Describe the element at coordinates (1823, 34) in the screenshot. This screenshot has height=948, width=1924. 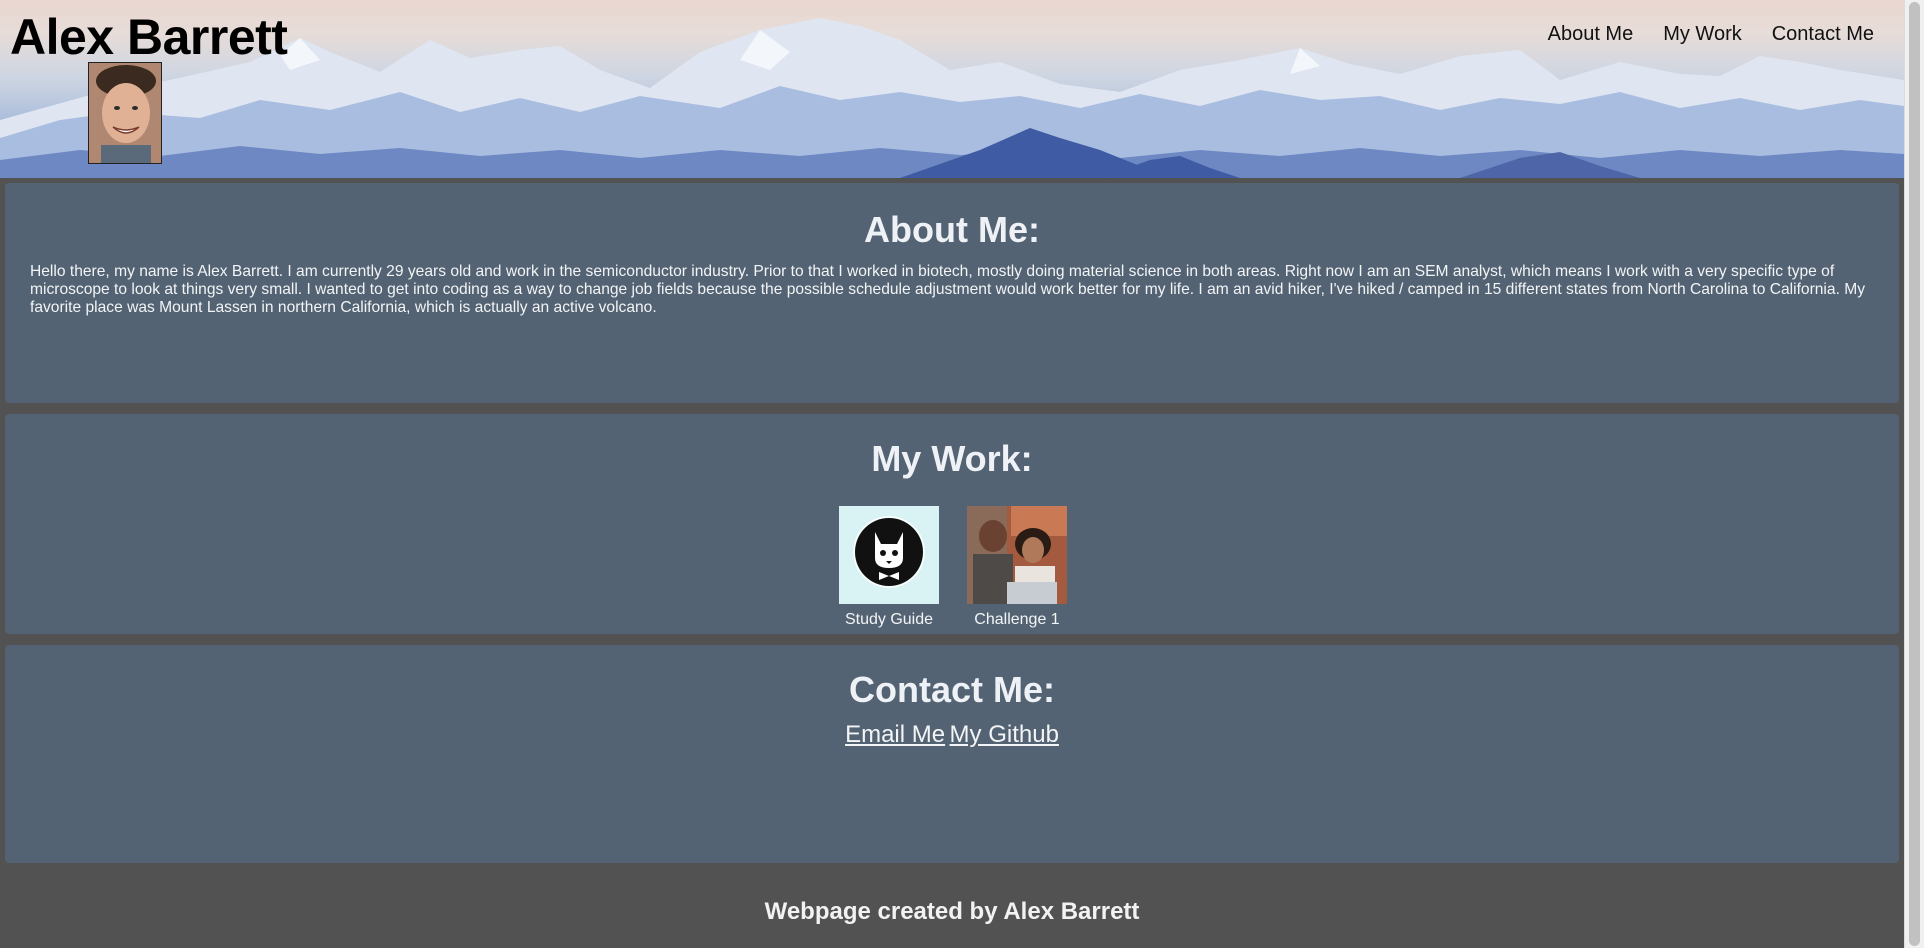
I see `nav-contact-me: Contact Me` at that location.